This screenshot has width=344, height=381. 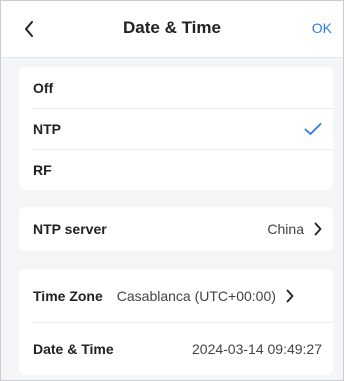 What do you see at coordinates (42, 169) in the screenshot?
I see `mode-option-label: RF` at bounding box center [42, 169].